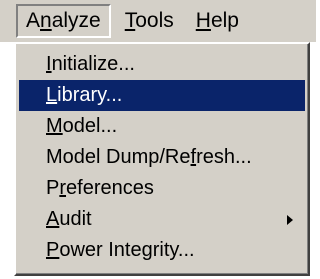 This screenshot has width=320, height=279. Describe the element at coordinates (162, 188) in the screenshot. I see `menu-item-preferences: Preferences` at that location.